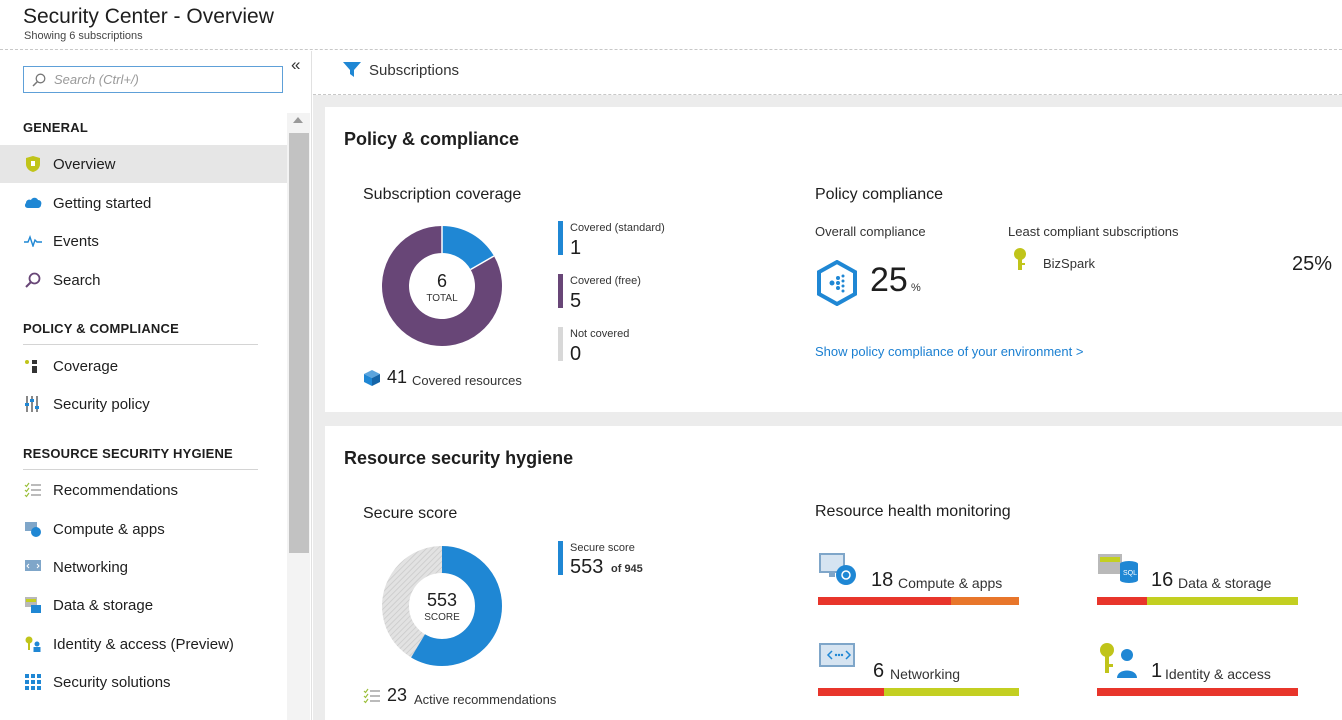 This screenshot has height=720, width=1342. What do you see at coordinates (1130, 573) in the screenshot?
I see `svg-text: SQL` at bounding box center [1130, 573].